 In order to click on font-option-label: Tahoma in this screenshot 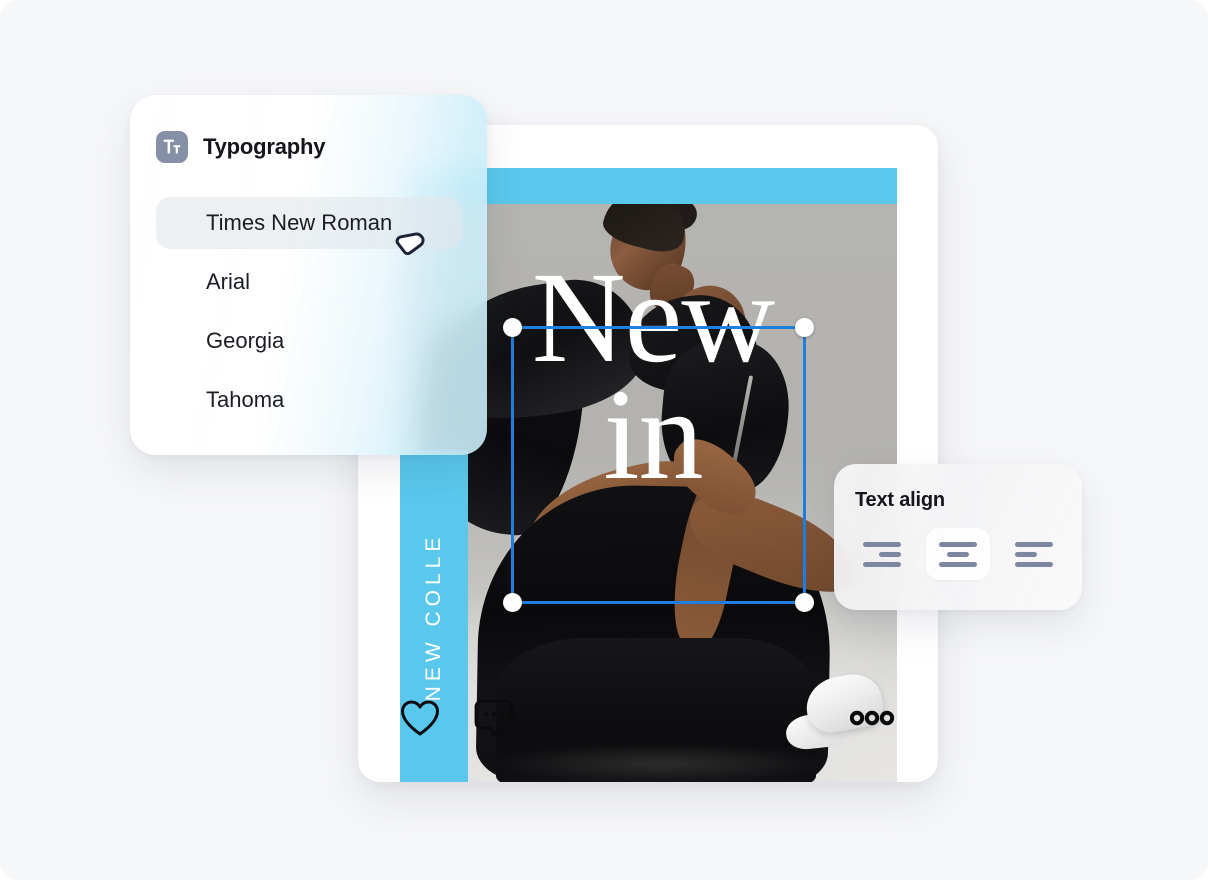, I will do `click(245, 399)`.